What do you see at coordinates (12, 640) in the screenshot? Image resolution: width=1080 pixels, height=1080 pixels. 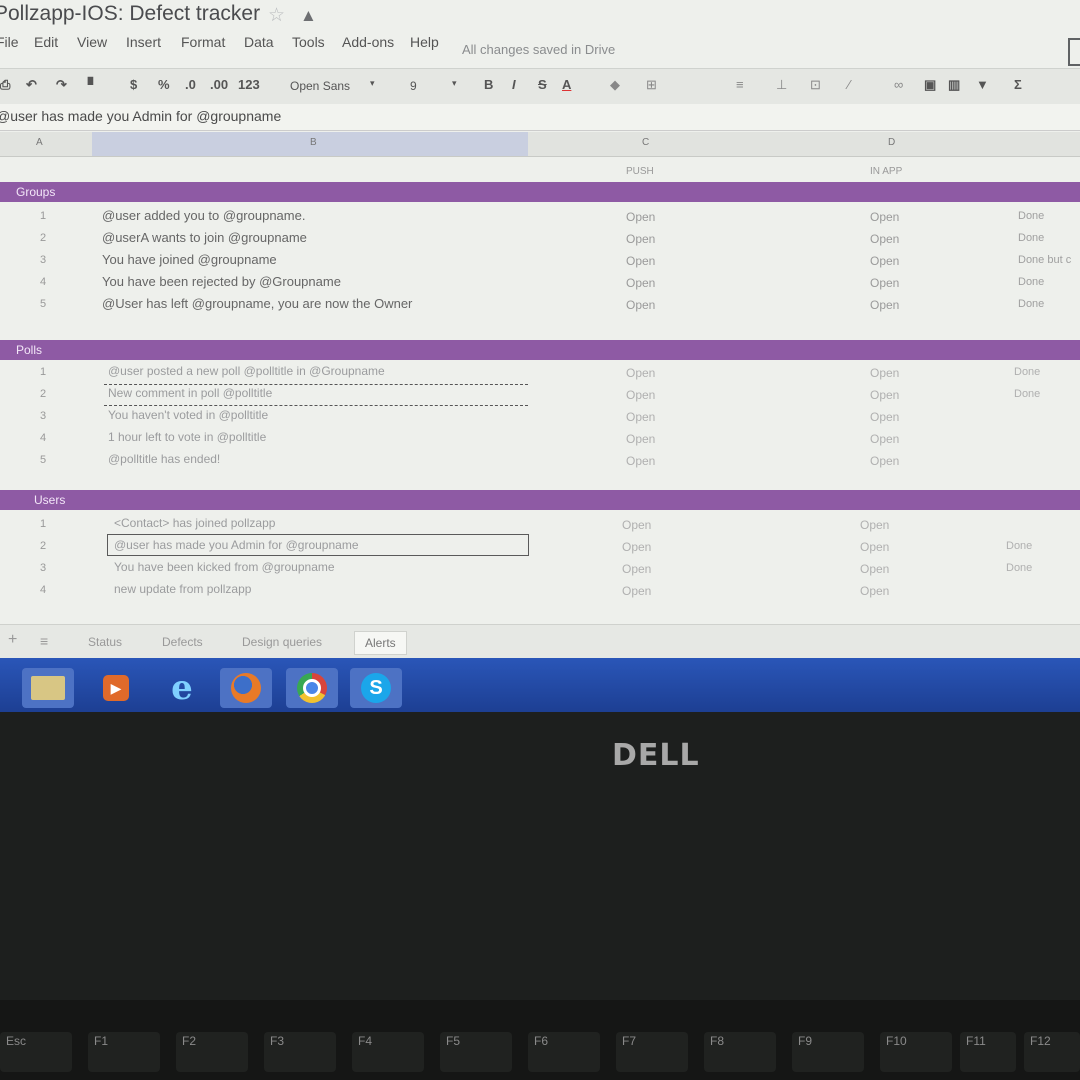 I see `add-sheet-icon: +` at bounding box center [12, 640].